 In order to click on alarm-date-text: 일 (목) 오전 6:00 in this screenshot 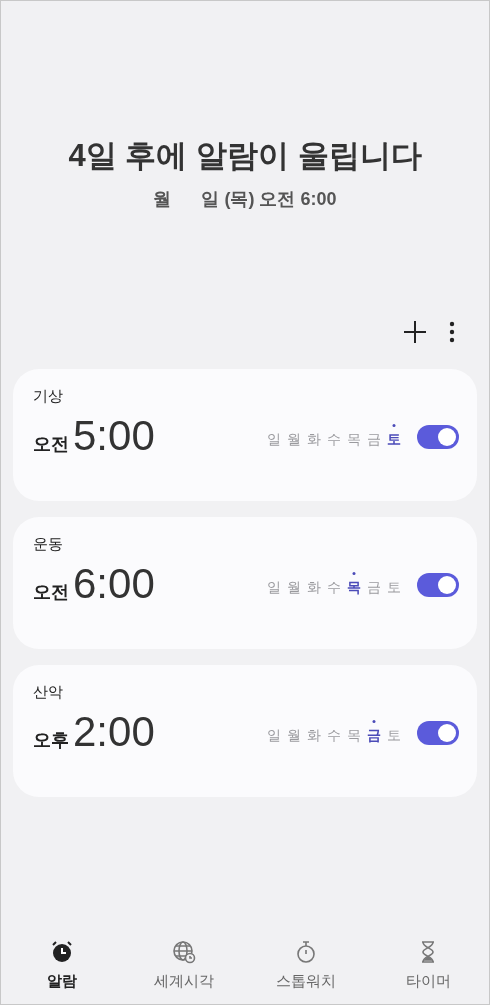, I will do `click(269, 199)`.